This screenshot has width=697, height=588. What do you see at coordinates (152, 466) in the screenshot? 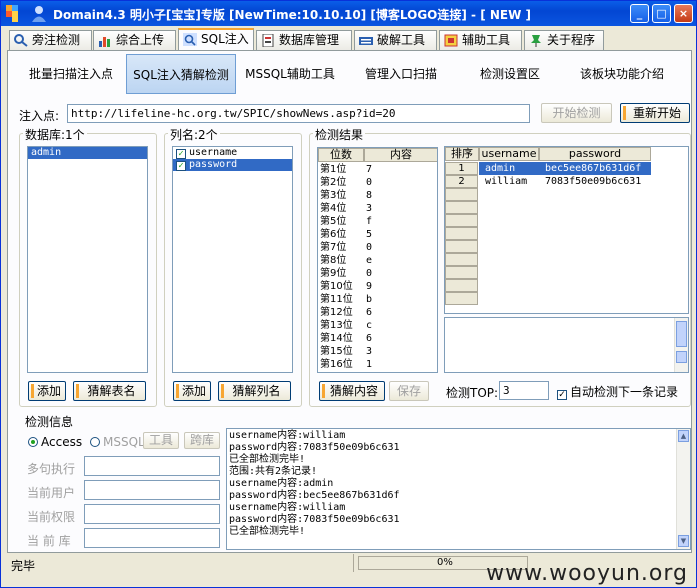
I see `multi-exec-field` at bounding box center [152, 466].